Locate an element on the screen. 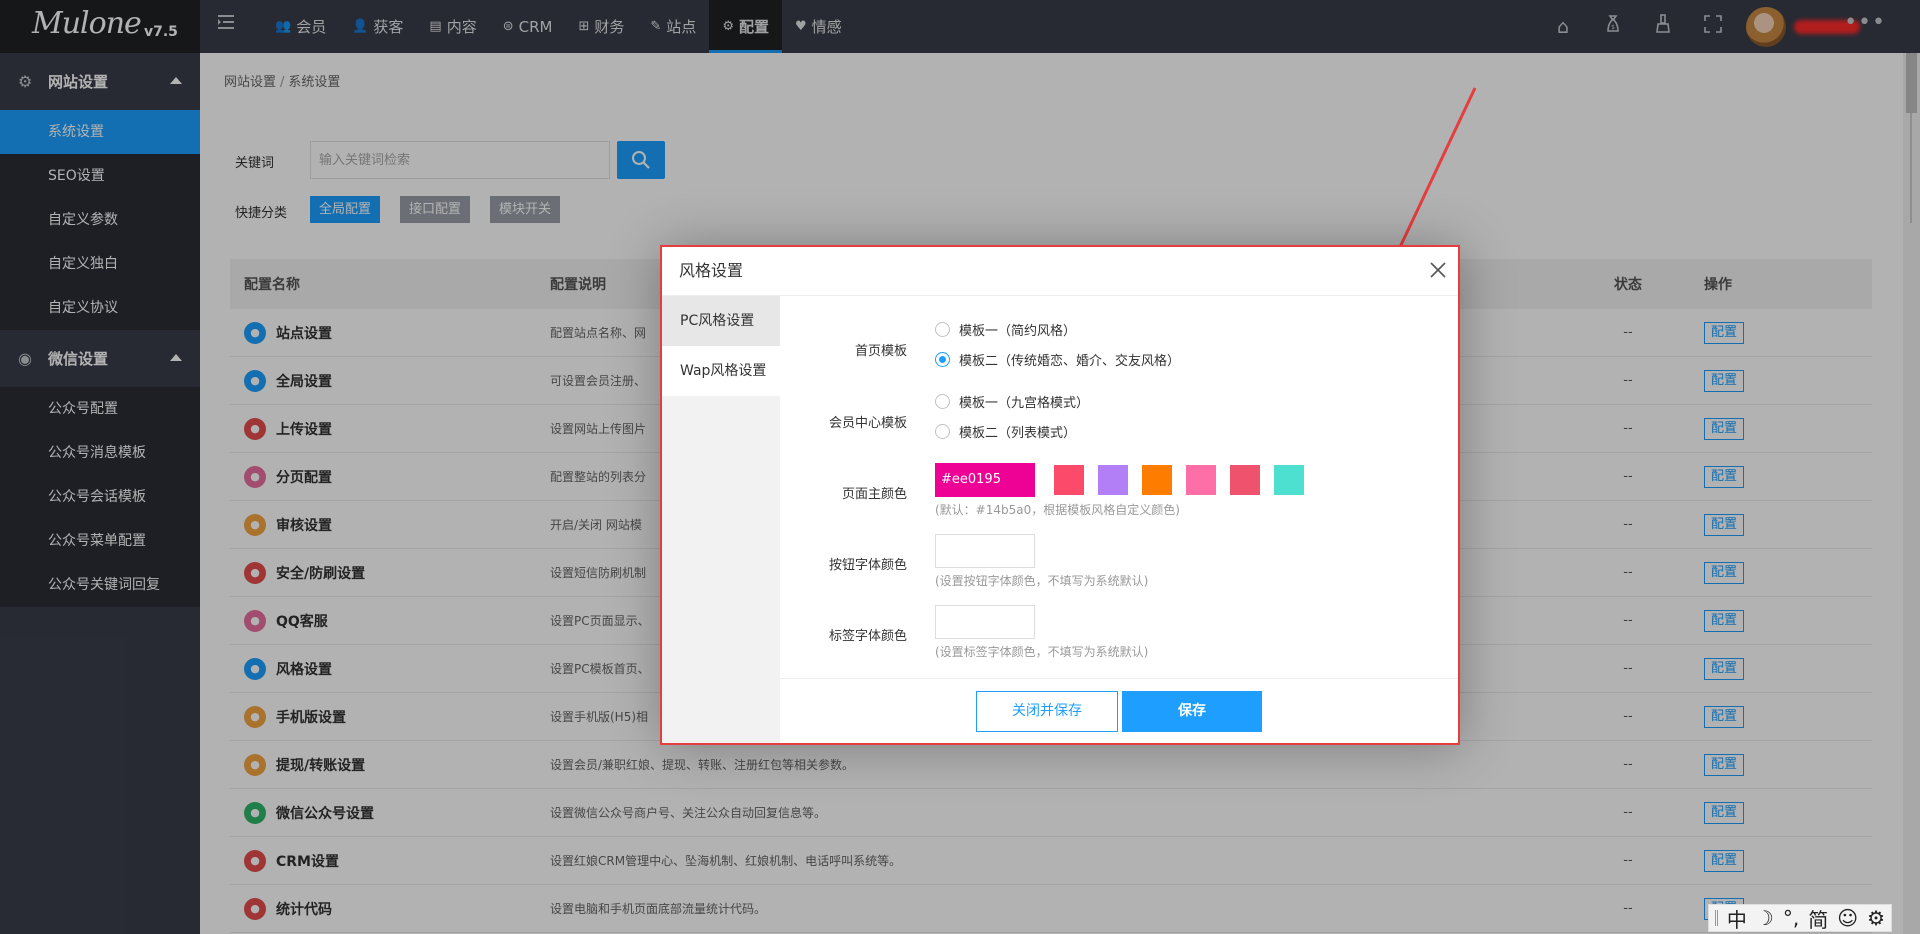 The image size is (1920, 934). theme-color-input: #ee0195 is located at coordinates (985, 480).